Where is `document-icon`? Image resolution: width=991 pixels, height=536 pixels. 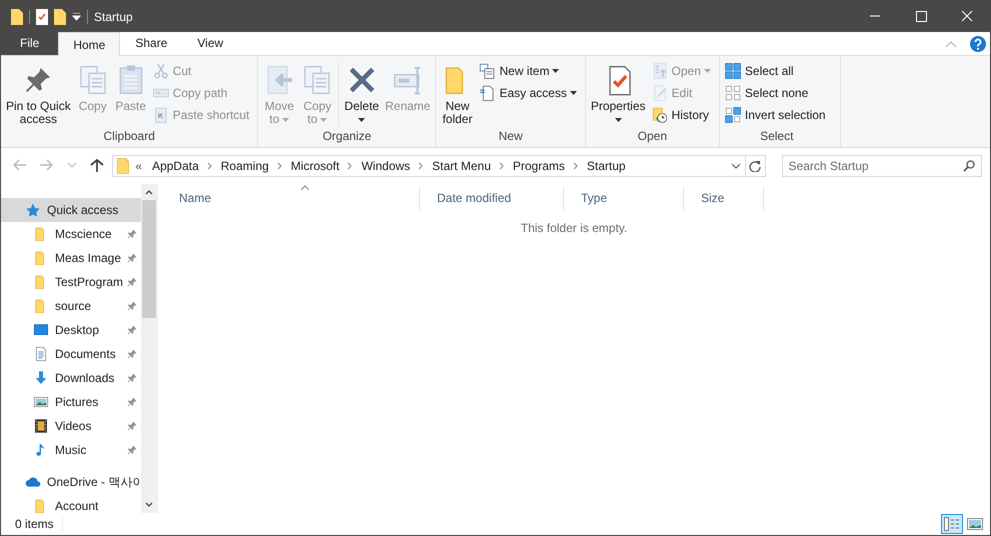
document-icon is located at coordinates (41, 354).